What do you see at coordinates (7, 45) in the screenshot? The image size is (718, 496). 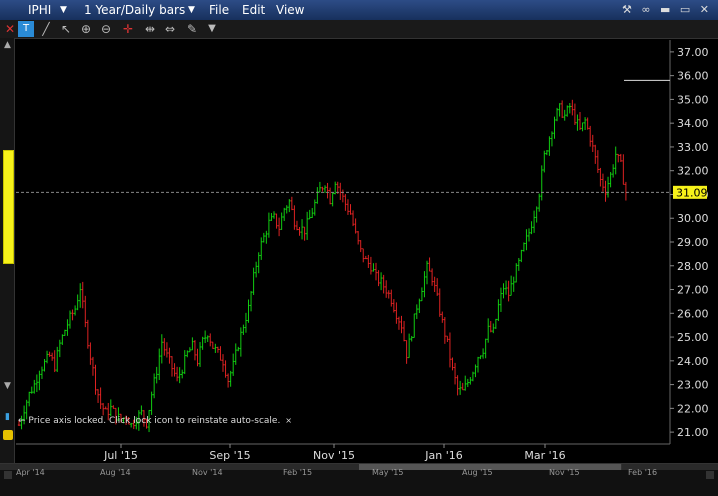 I see `scroll-up-icon: ▲` at bounding box center [7, 45].